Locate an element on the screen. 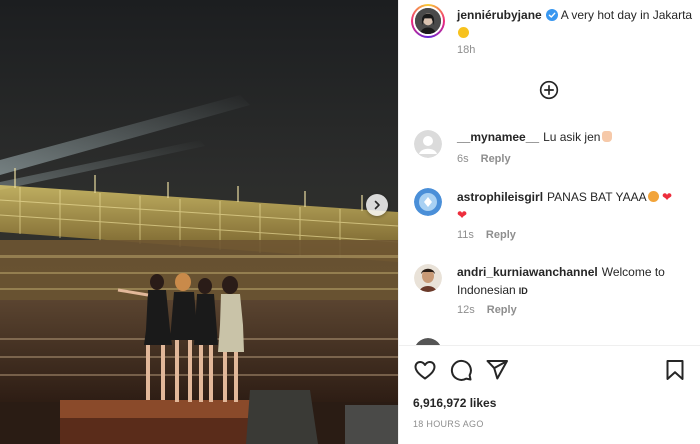 This screenshot has width=700, height=444. bookmark-icon is located at coordinates (675, 370).